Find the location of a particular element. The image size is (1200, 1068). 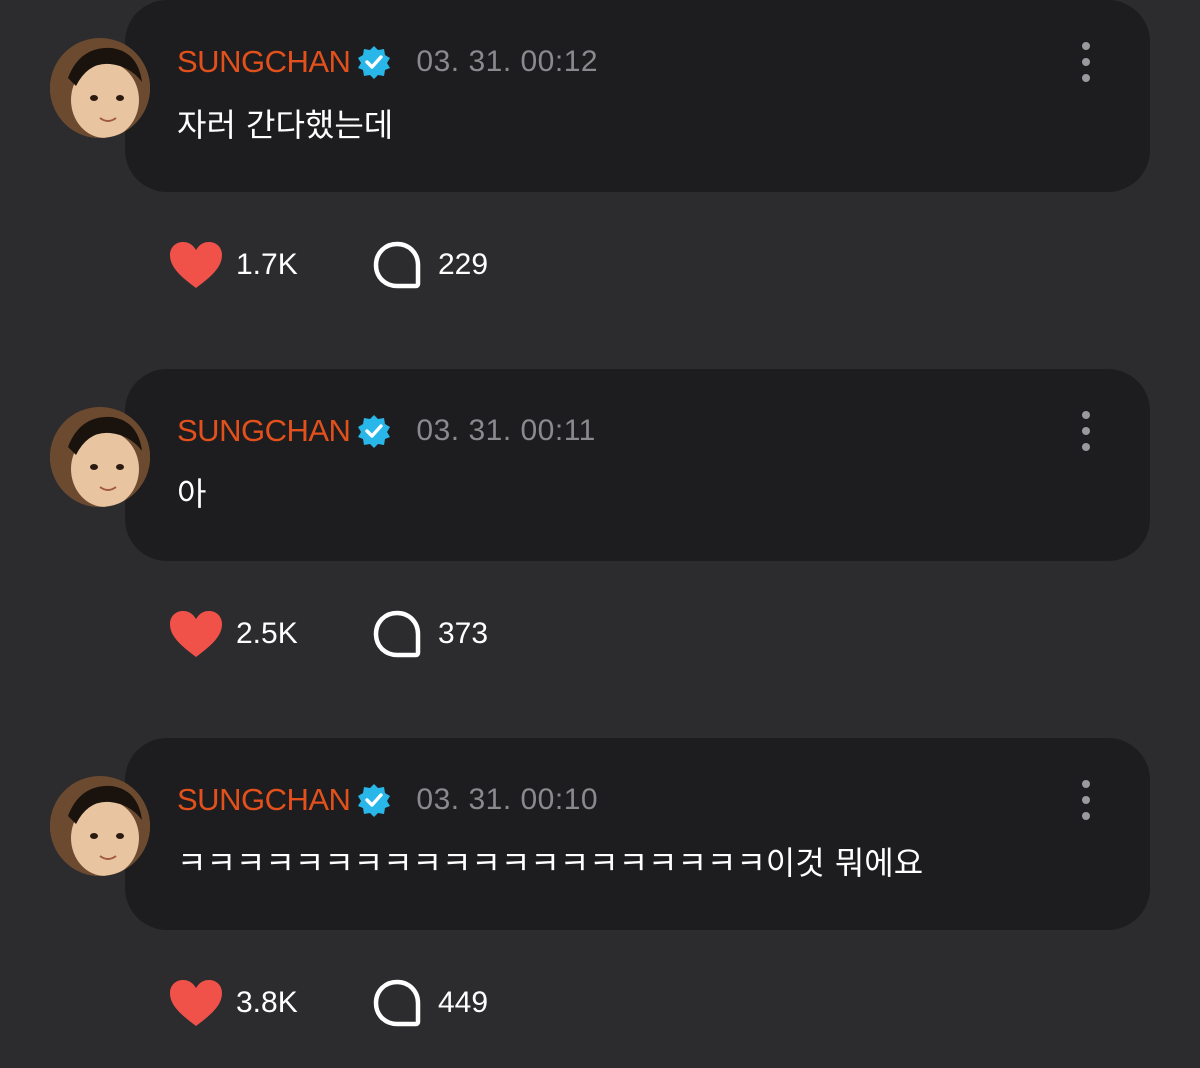

comment-count: 229 is located at coordinates (463, 264).